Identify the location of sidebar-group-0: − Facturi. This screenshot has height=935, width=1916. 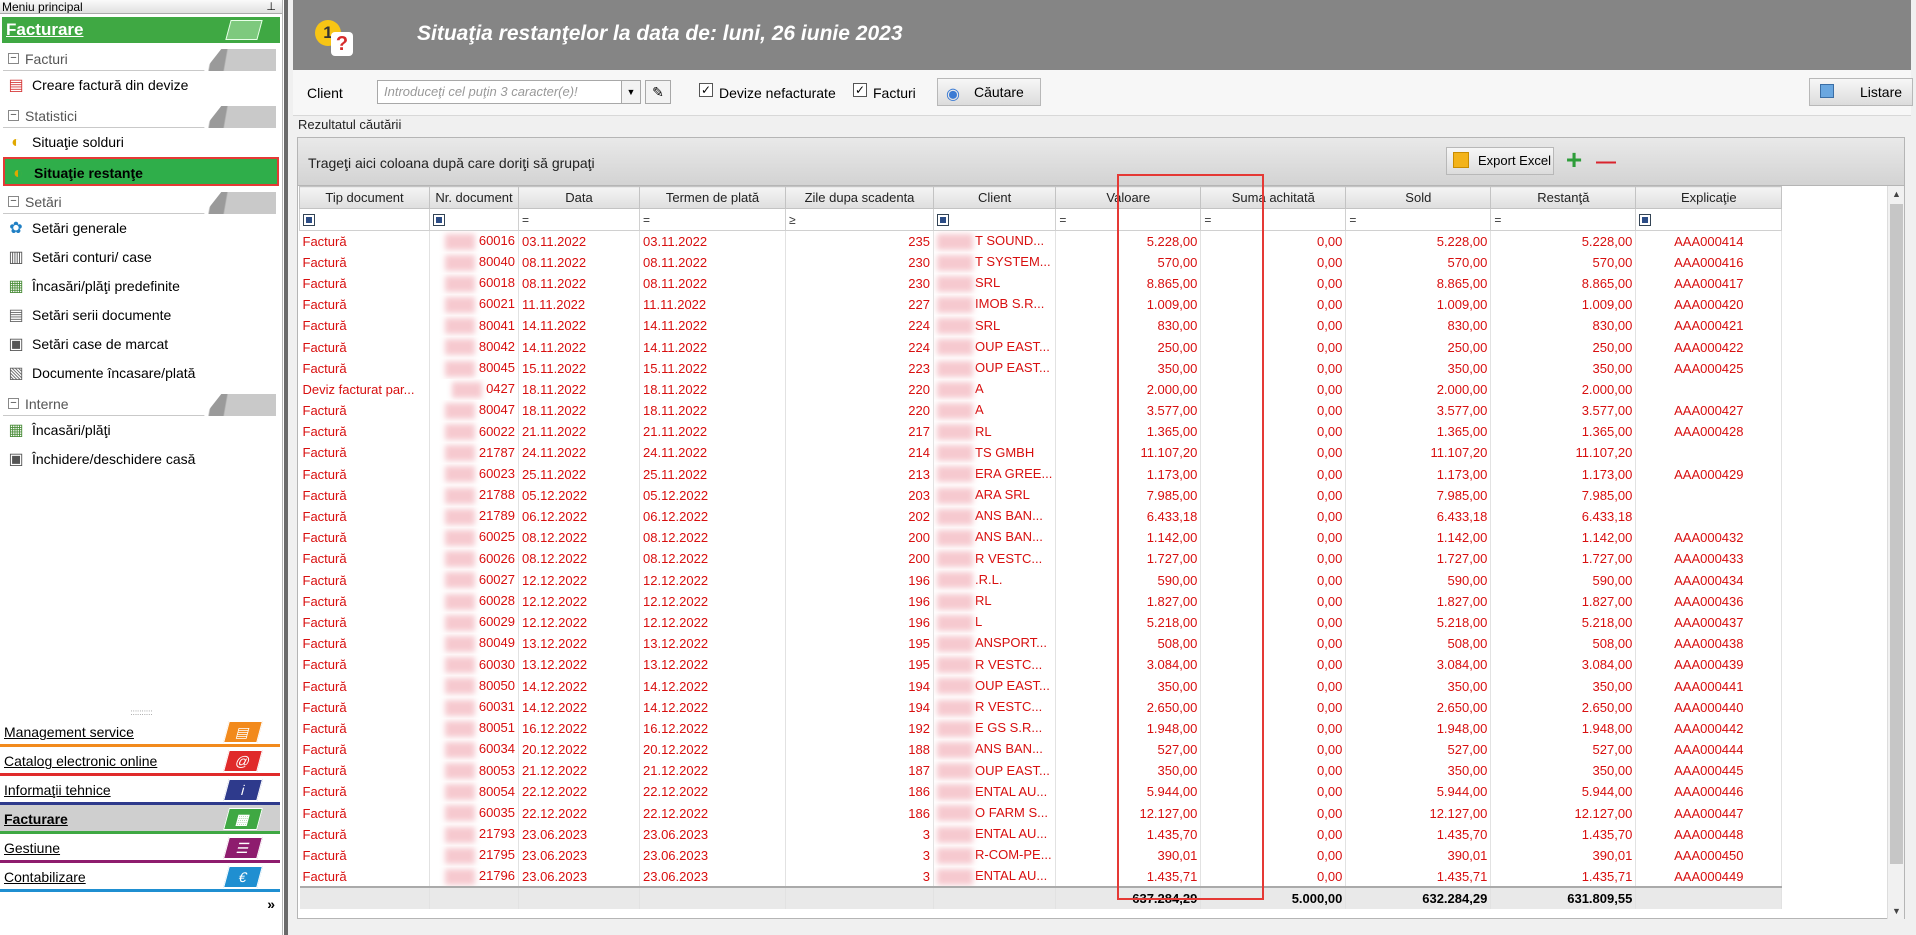
(106, 59).